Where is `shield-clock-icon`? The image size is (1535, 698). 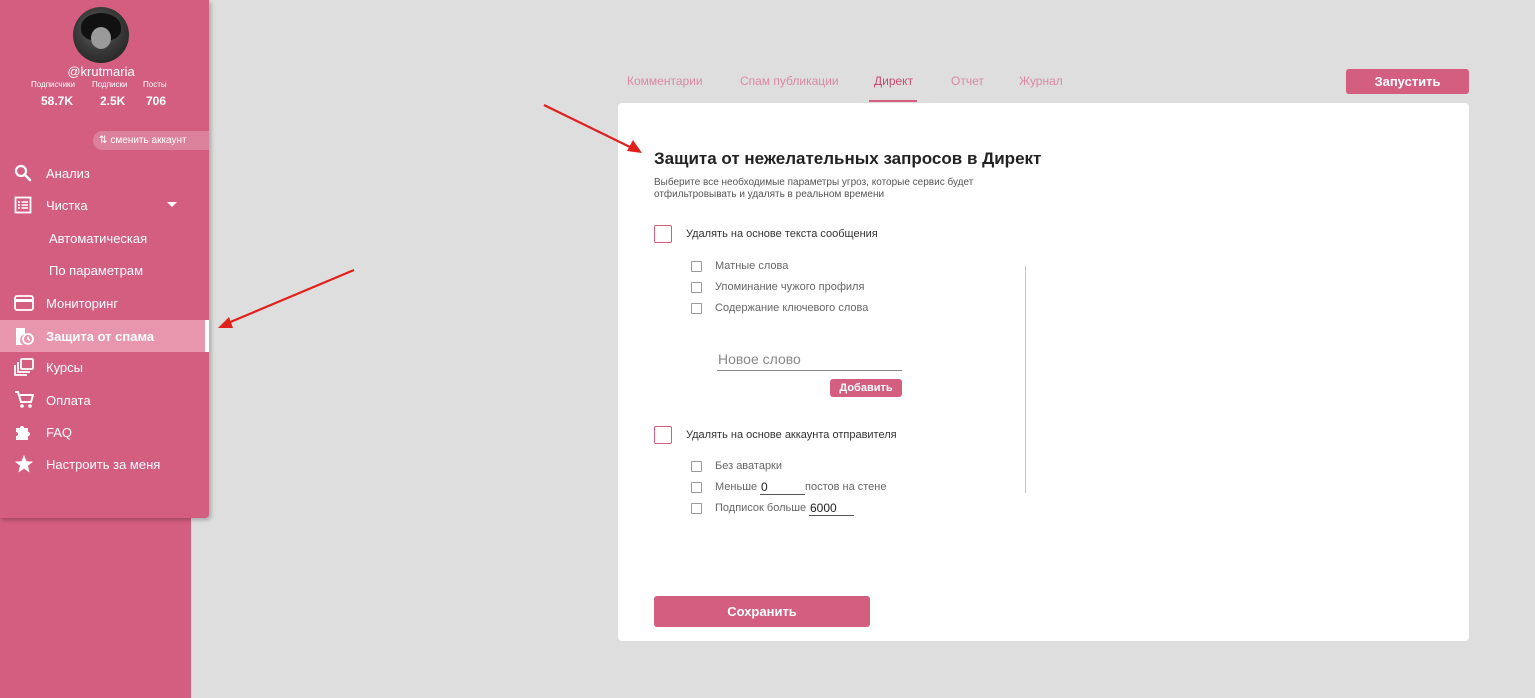
shield-clock-icon is located at coordinates (23, 336).